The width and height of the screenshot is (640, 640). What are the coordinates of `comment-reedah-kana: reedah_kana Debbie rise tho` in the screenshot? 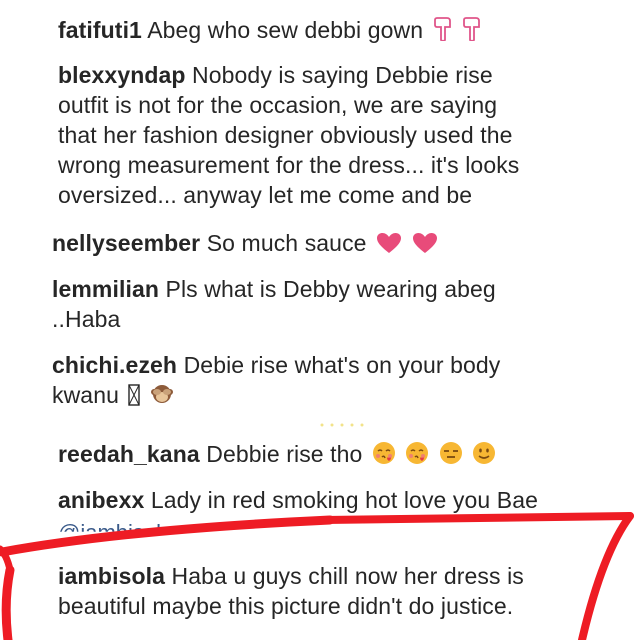 It's located at (277, 454).